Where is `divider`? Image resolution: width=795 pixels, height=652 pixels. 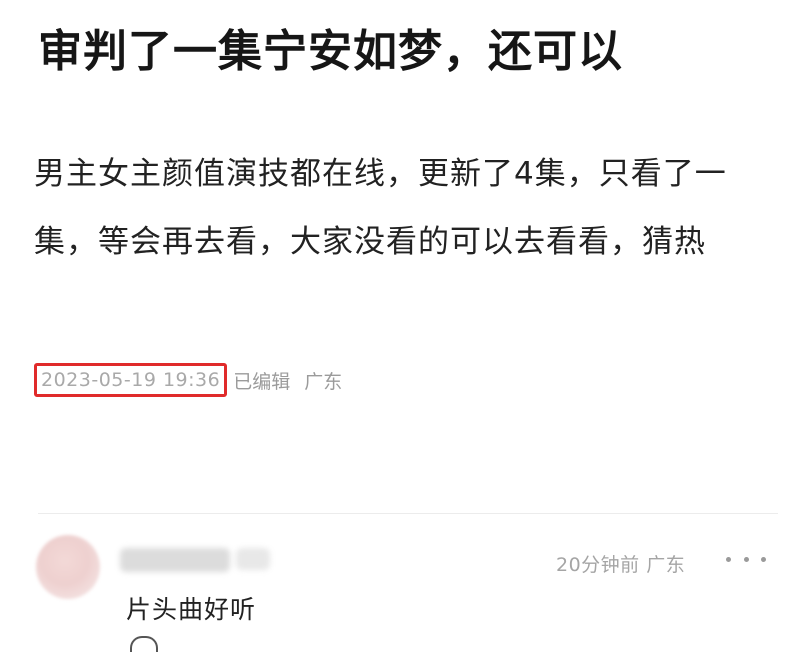
divider is located at coordinates (408, 513).